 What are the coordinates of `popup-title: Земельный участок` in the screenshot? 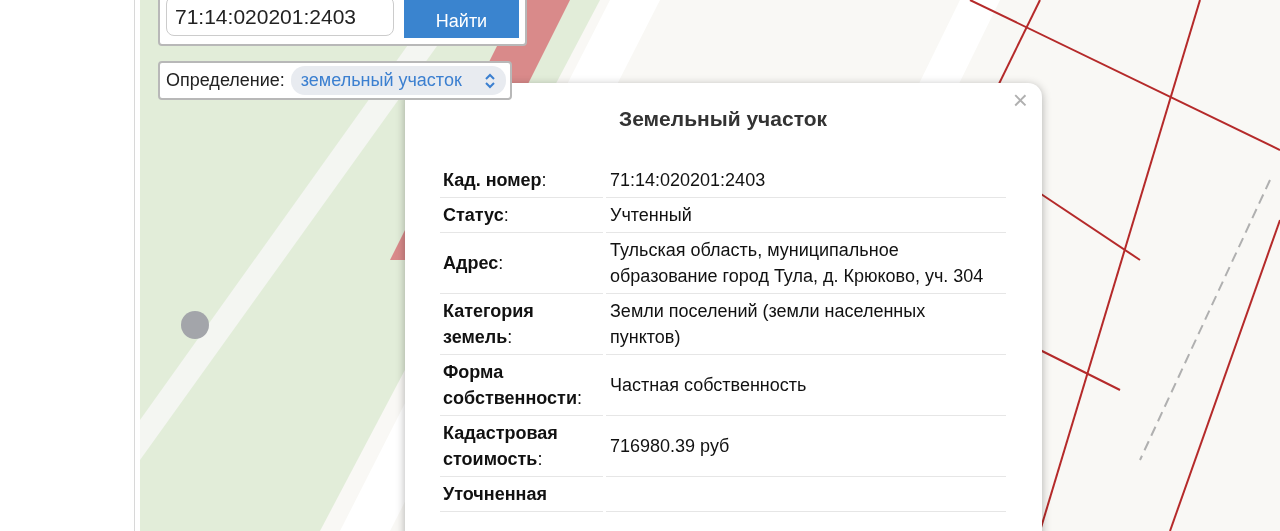 It's located at (723, 119).